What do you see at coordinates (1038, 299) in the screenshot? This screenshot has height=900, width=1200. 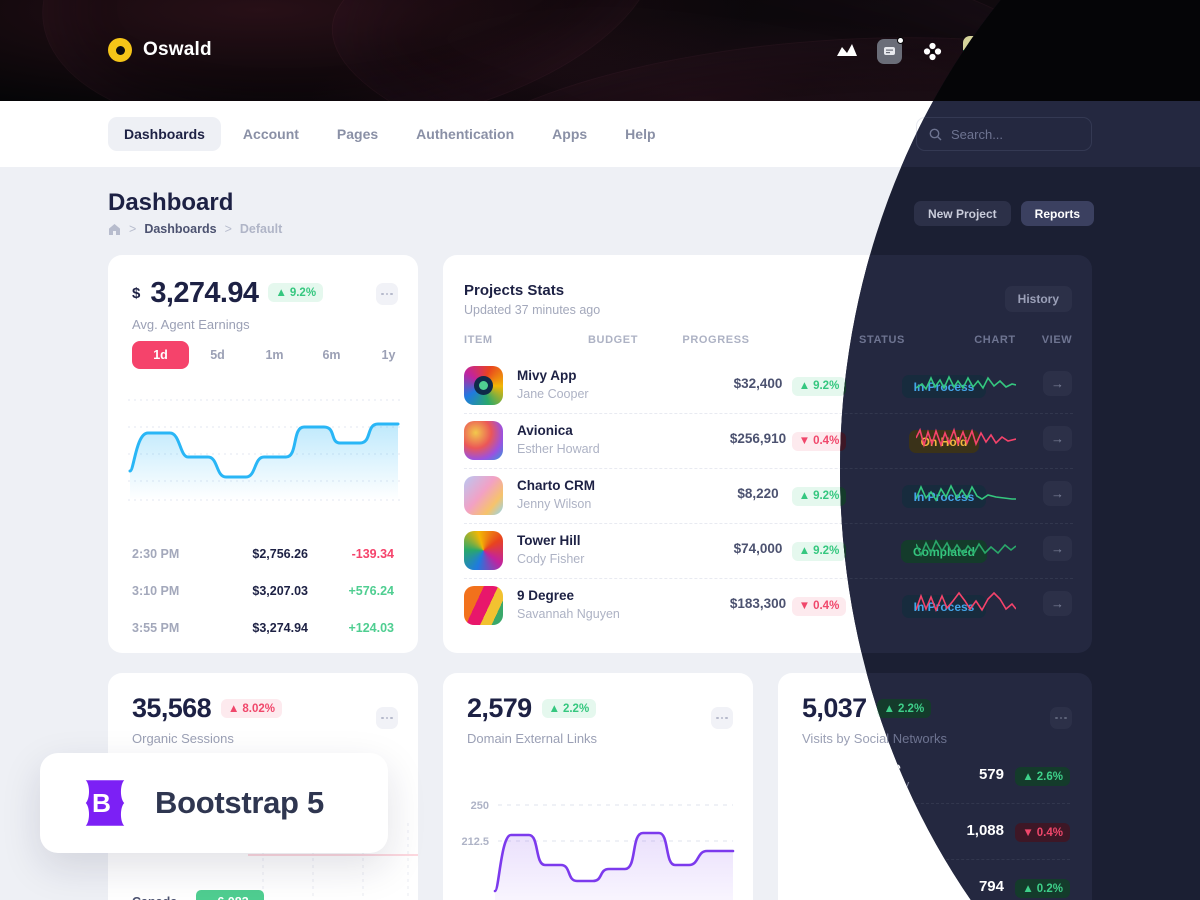 I see `history-button: History` at bounding box center [1038, 299].